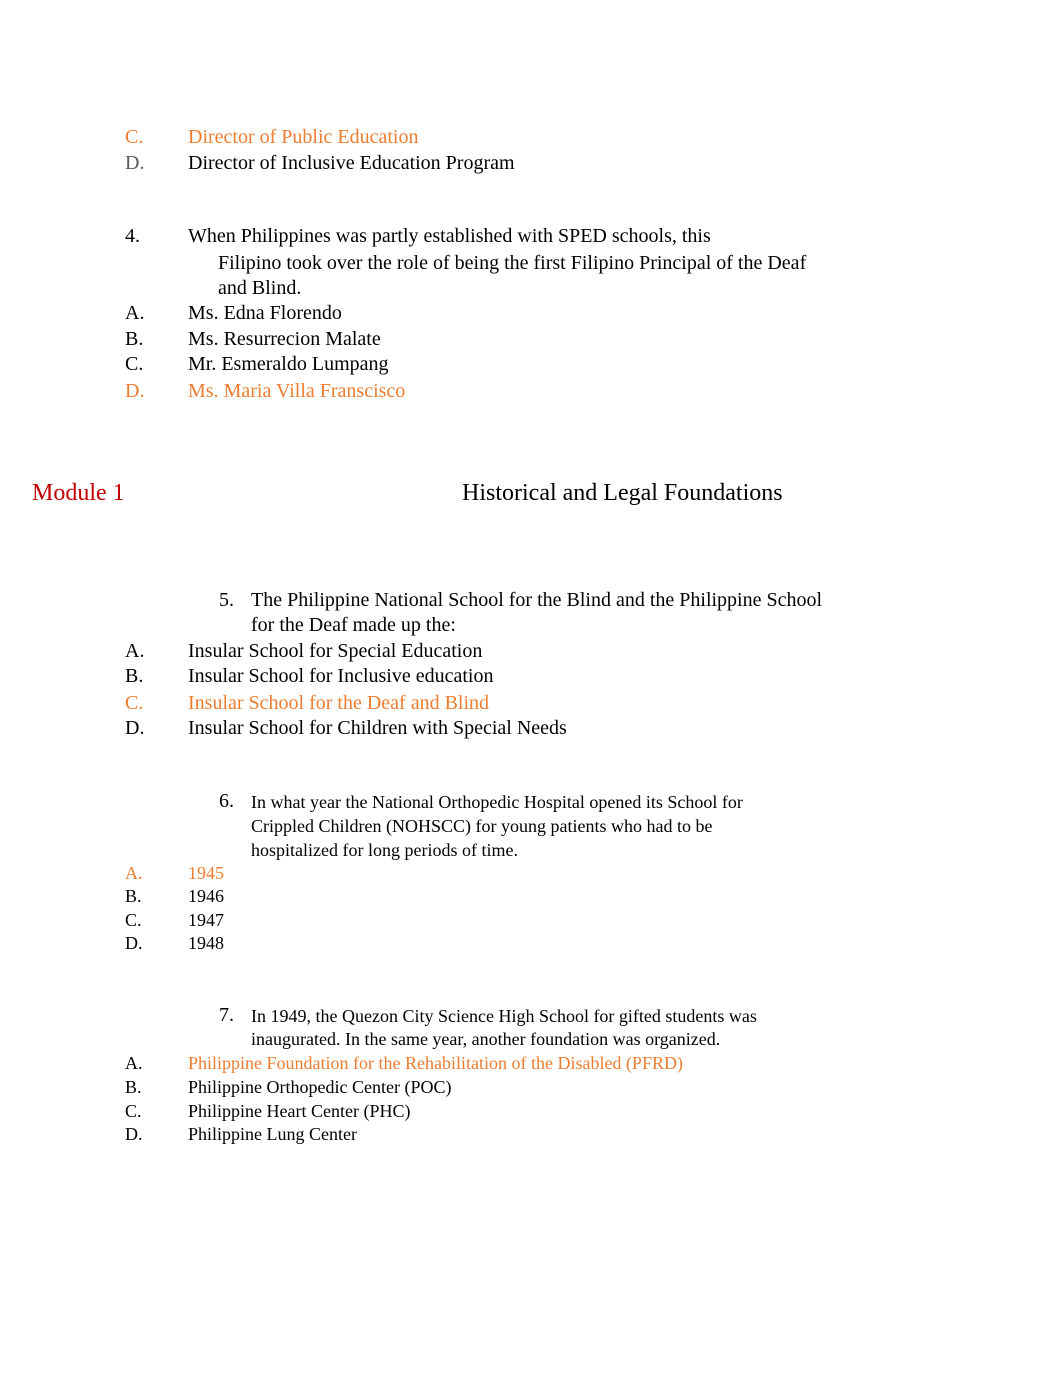 Image resolution: width=1062 pixels, height=1376 pixels. Describe the element at coordinates (260, 288) in the screenshot. I see `question-text-line: and Blind.` at that location.